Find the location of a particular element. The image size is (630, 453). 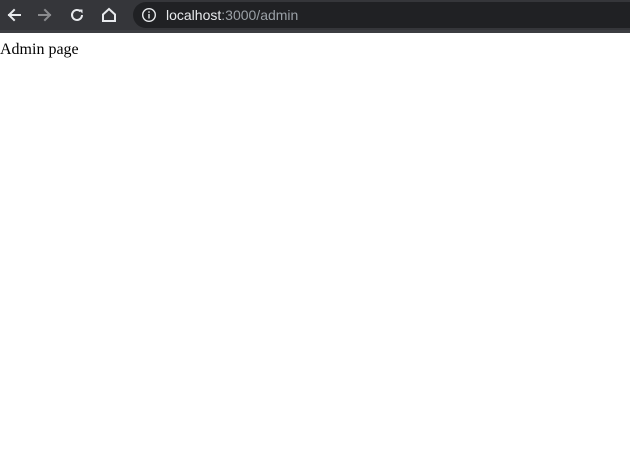

reload-button is located at coordinates (77, 15).